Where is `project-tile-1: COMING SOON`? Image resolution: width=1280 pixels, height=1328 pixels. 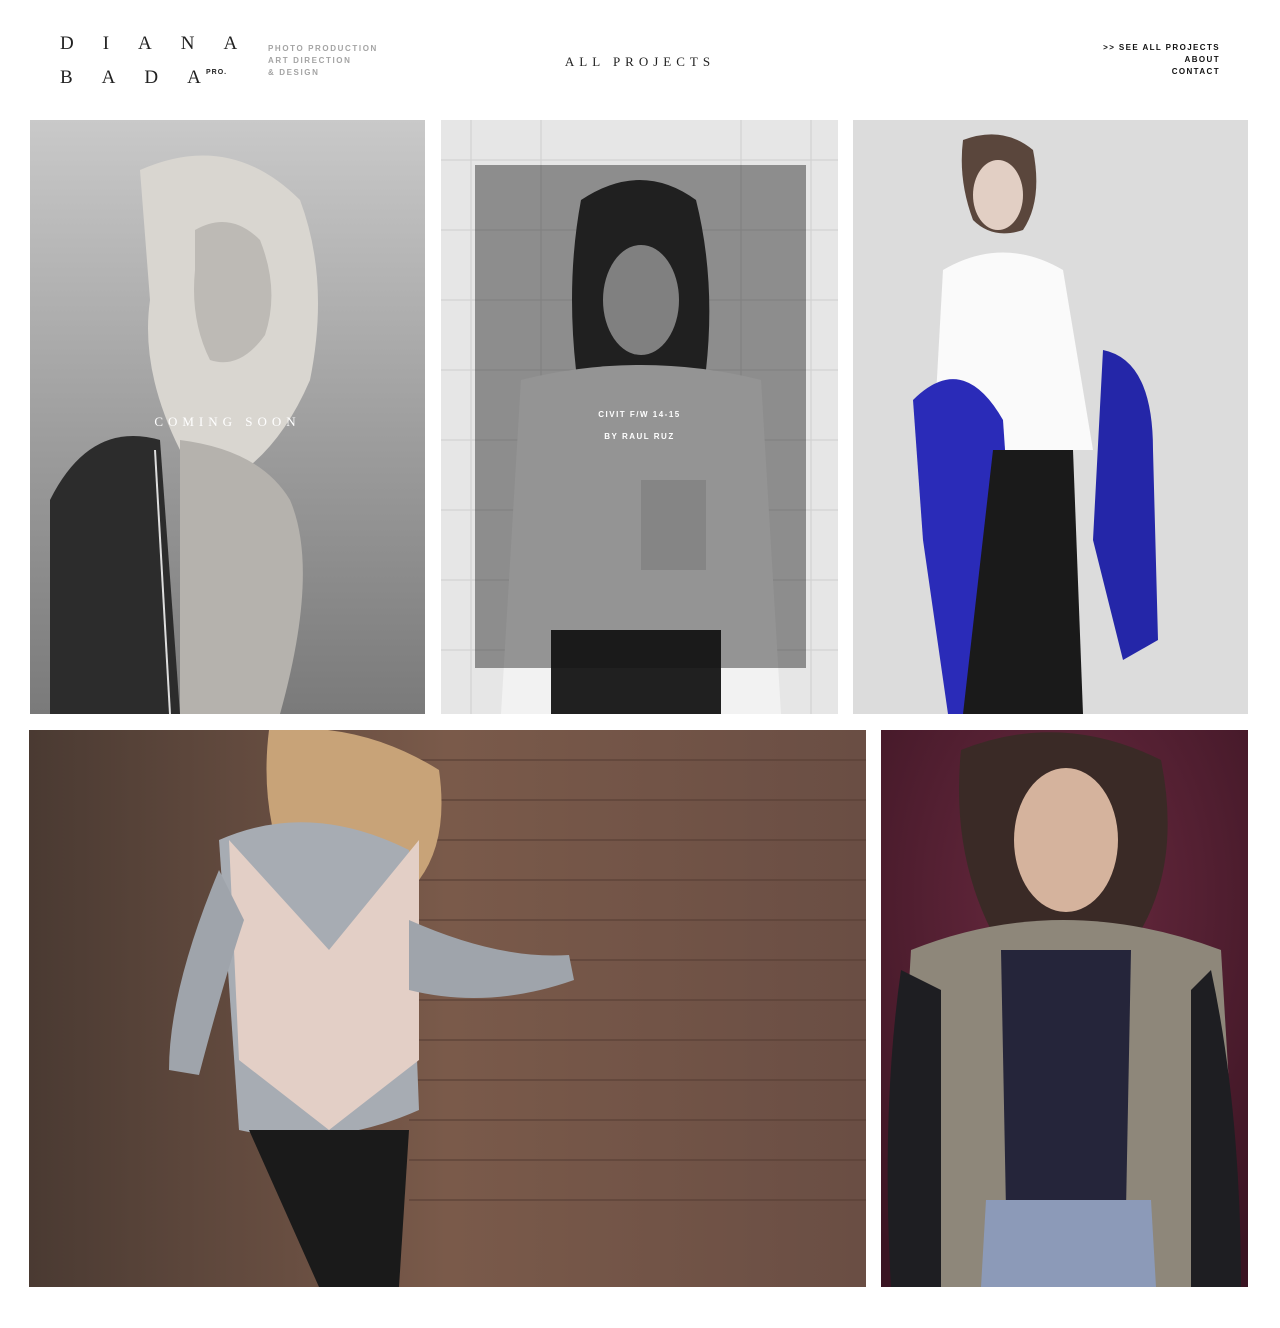
project-tile-1: COMING SOON is located at coordinates (227, 417).